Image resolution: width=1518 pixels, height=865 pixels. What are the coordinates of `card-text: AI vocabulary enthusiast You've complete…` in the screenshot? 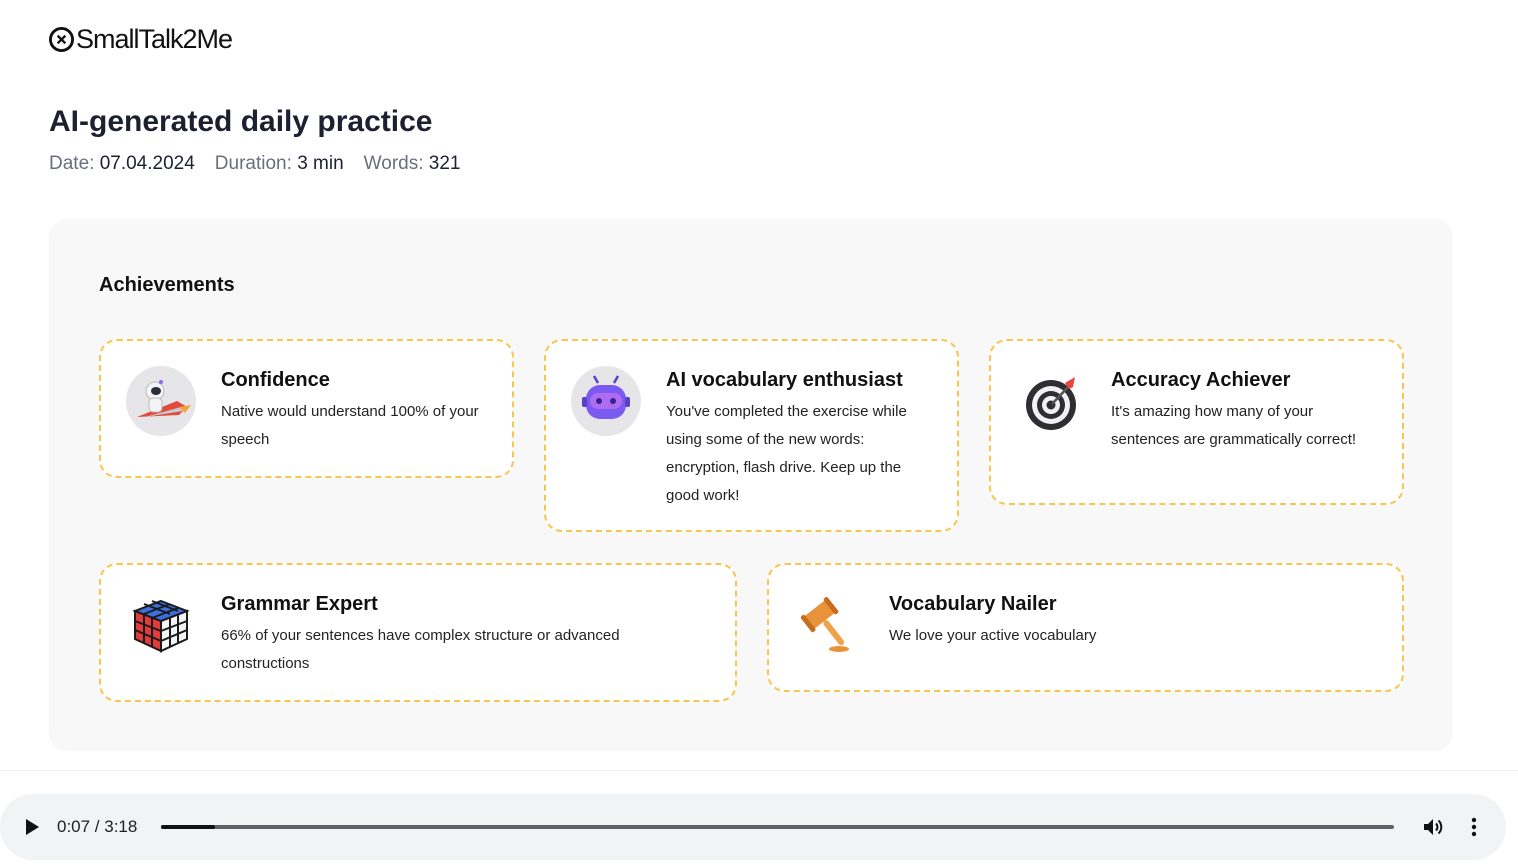 It's located at (796, 439).